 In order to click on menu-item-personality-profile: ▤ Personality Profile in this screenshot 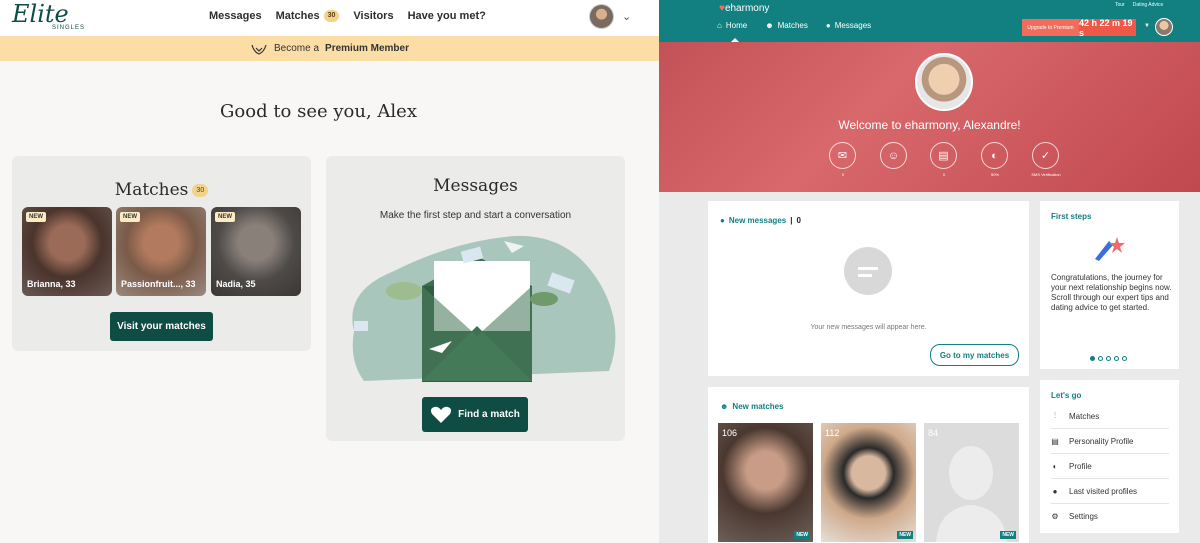, I will do `click(1110, 441)`.